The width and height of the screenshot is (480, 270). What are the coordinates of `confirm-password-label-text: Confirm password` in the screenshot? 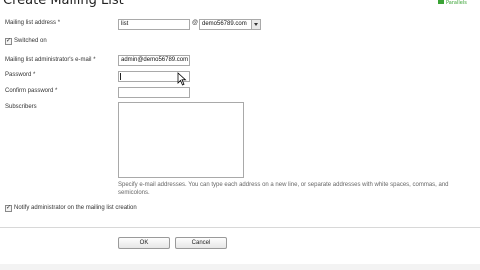 It's located at (29, 91).